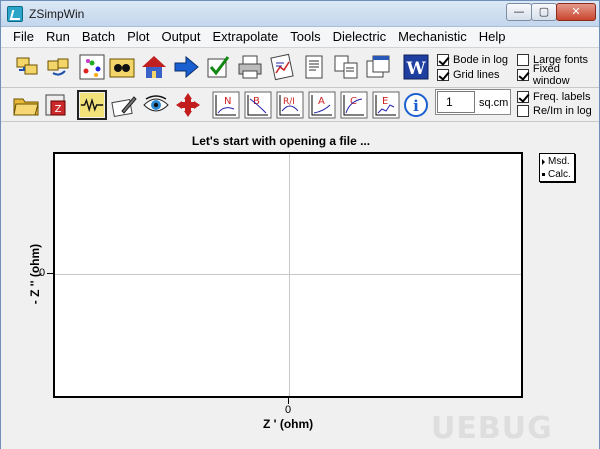 This screenshot has height=449, width=600. Describe the element at coordinates (492, 37) in the screenshot. I see `menu-help: Help` at that location.